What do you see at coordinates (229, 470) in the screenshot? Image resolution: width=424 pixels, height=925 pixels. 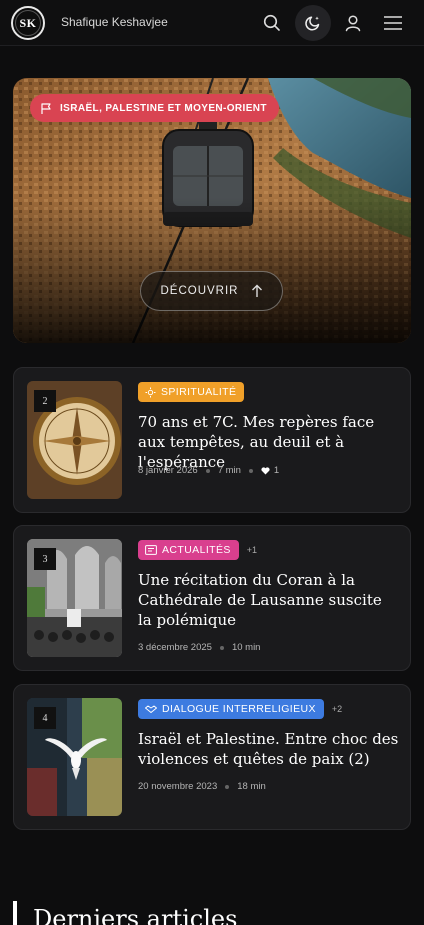 I see `read-time: 7 min` at bounding box center [229, 470].